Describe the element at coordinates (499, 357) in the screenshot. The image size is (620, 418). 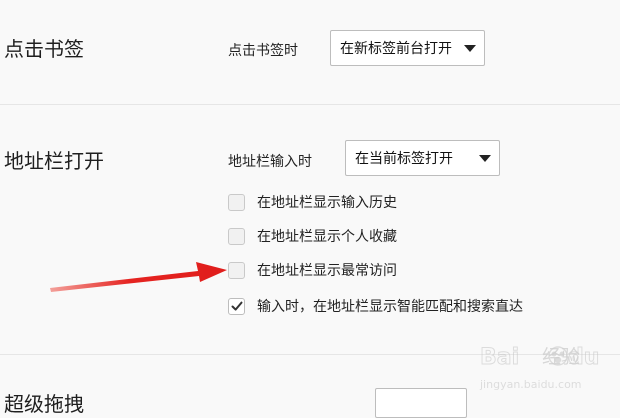
I see `watermark-brand: Bai` at that location.